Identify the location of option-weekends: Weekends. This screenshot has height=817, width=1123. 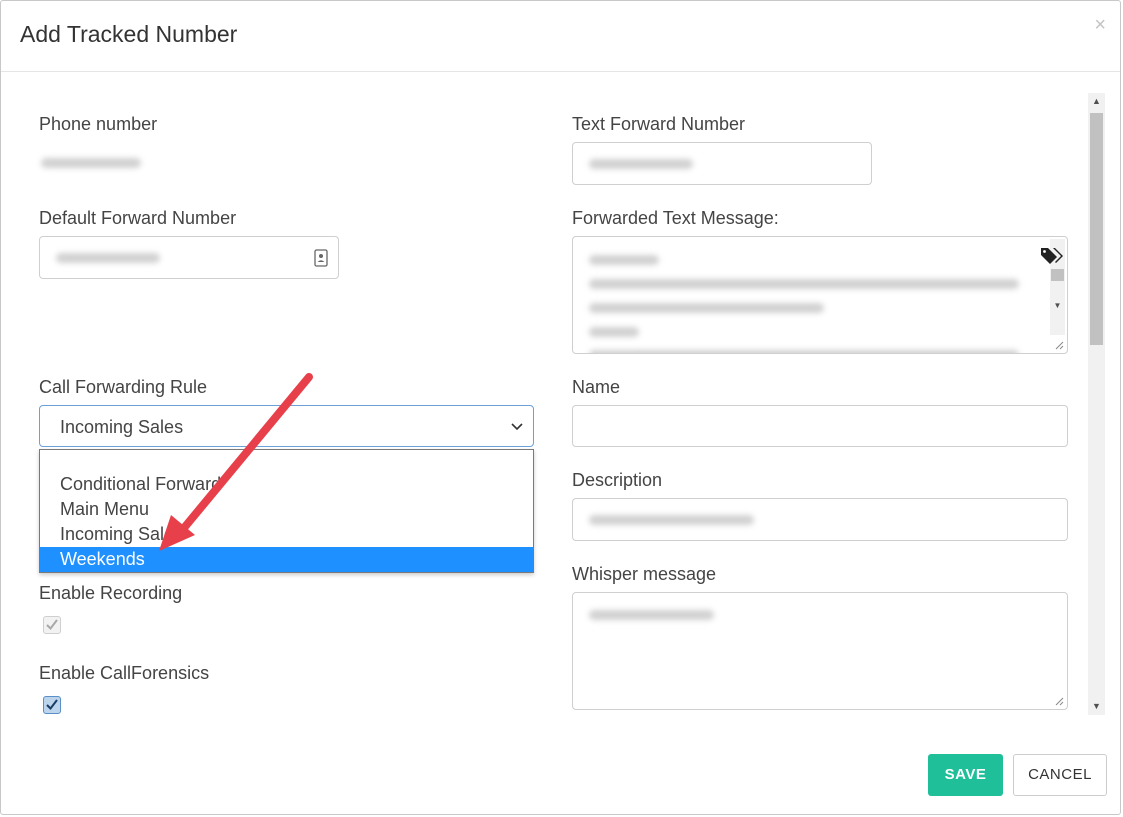
(286, 559).